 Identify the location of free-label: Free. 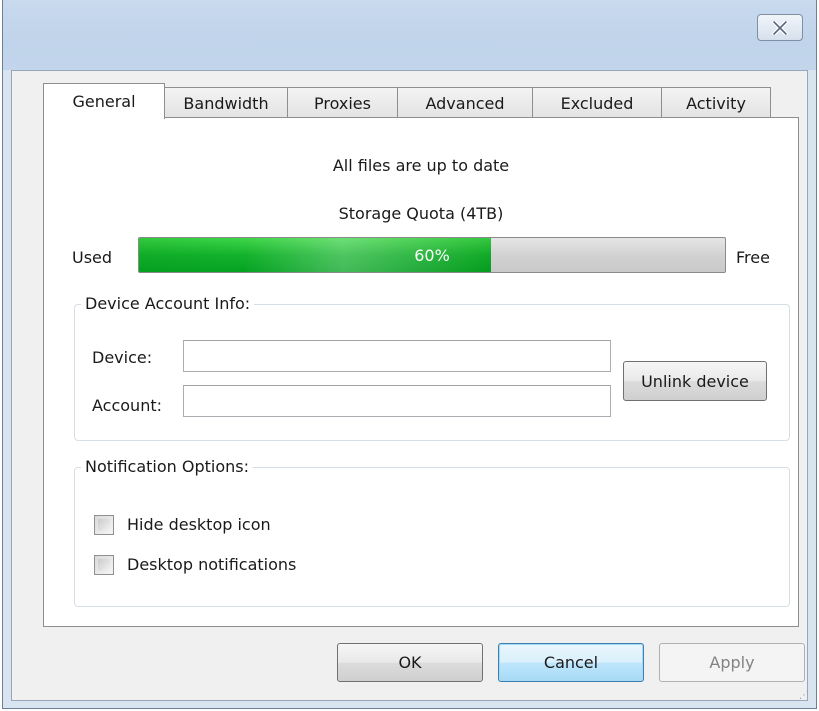
(753, 257).